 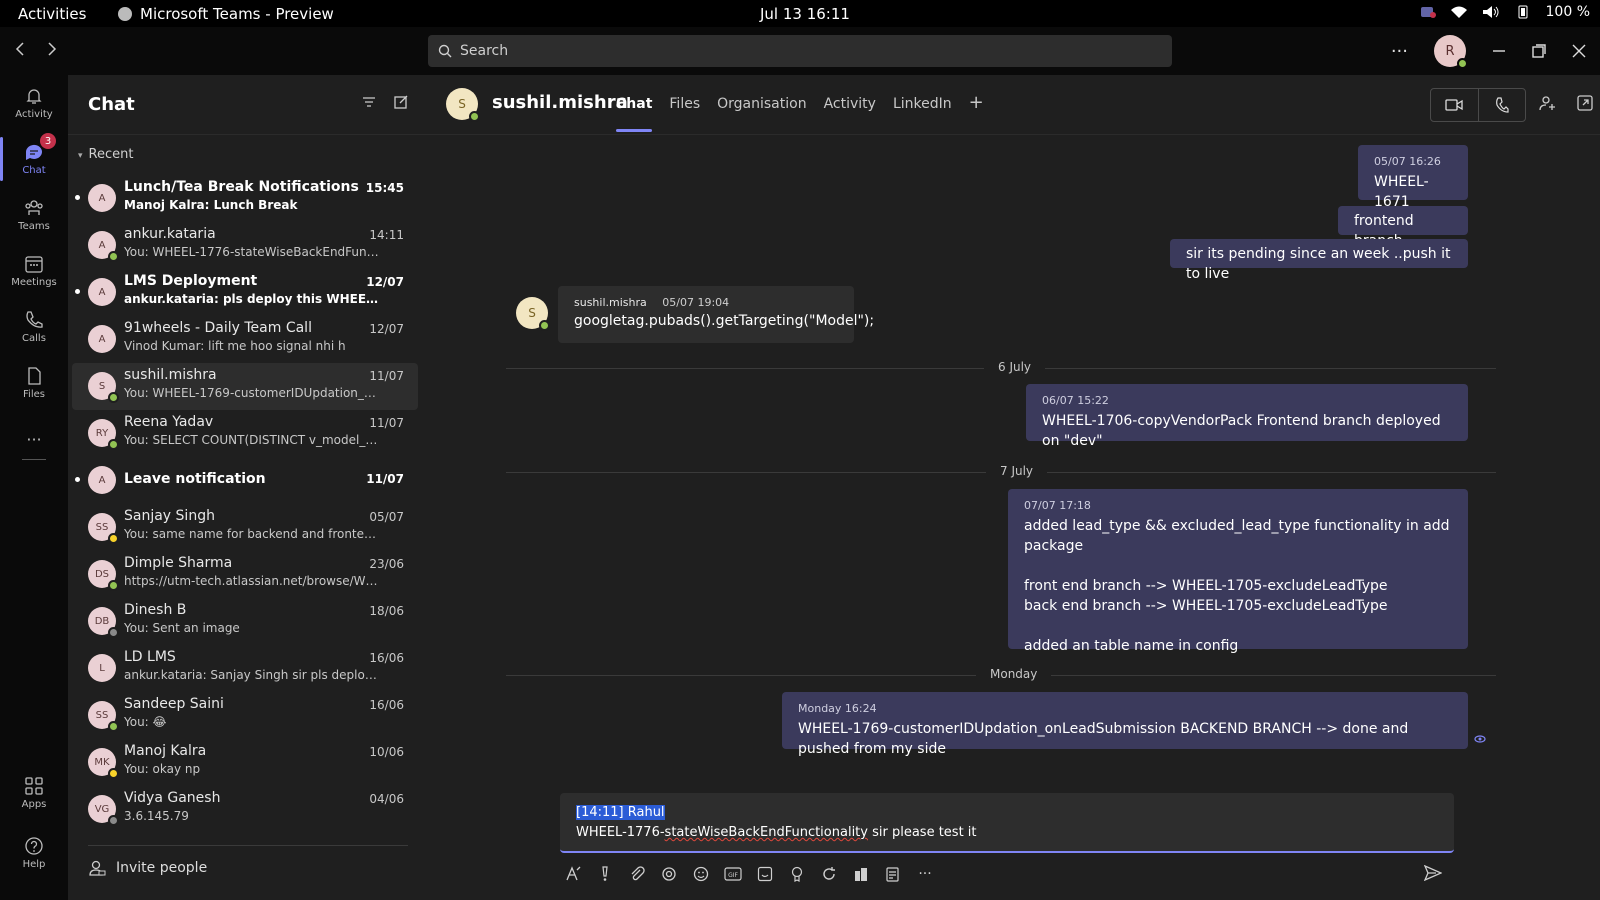 I want to click on forms-icon, so click(x=893, y=874).